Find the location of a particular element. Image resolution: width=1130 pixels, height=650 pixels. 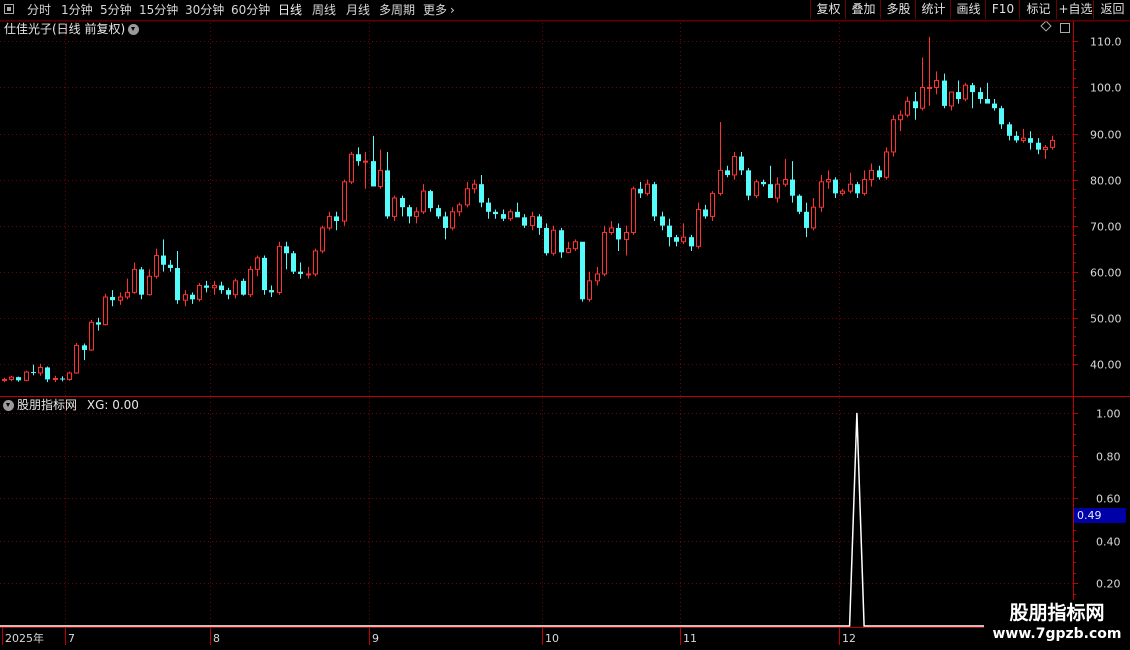

x-axis-label: 2025年 is located at coordinates (24, 638).